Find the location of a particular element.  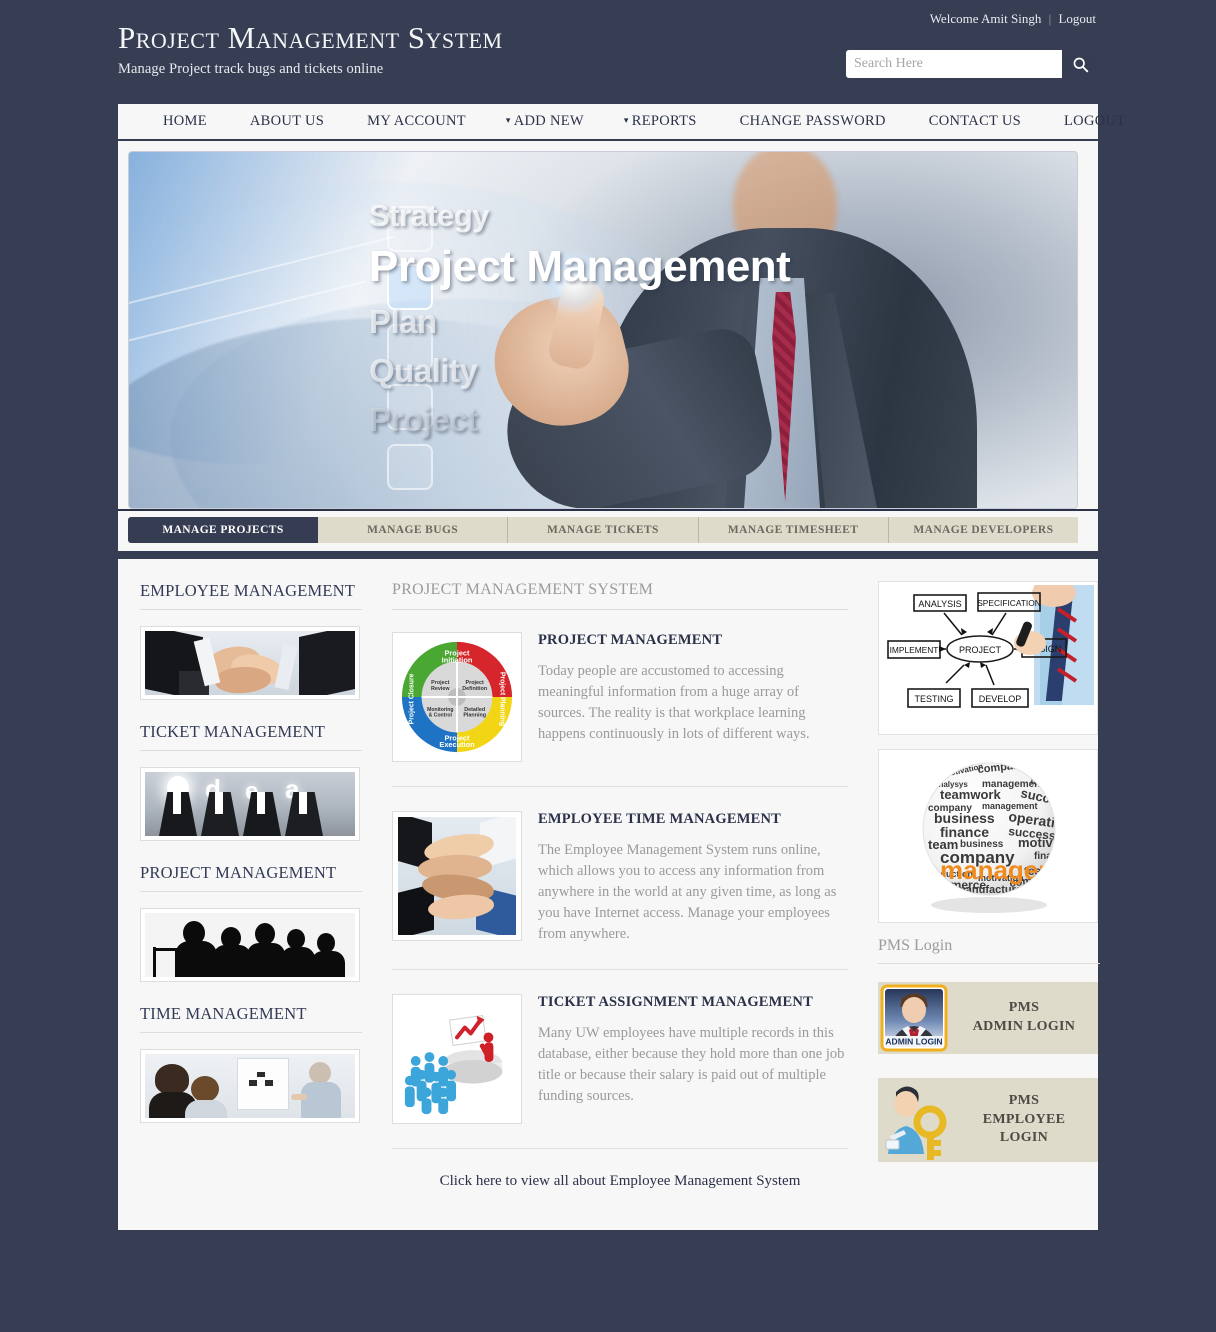

svg-text: TESTING is located at coordinates (933, 699).